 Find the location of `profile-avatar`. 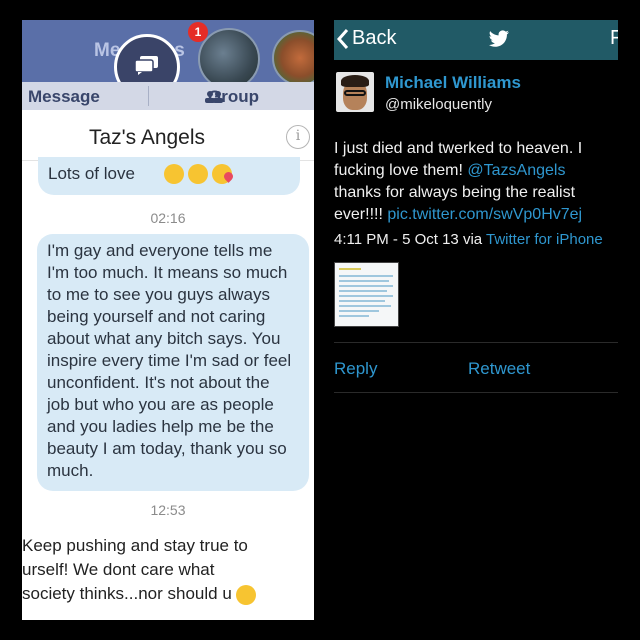

profile-avatar is located at coordinates (355, 92).